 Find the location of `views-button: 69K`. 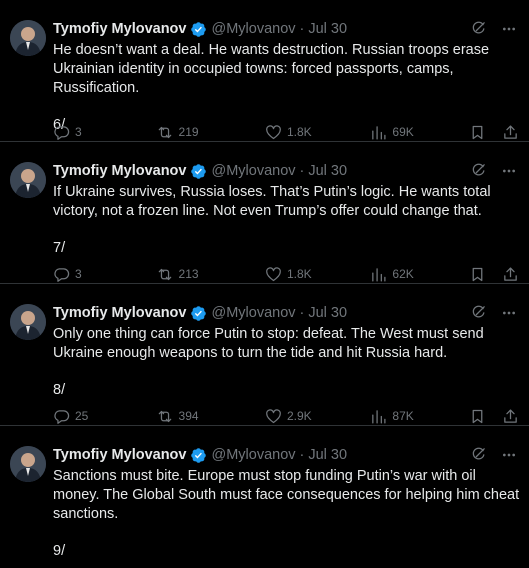

views-button: 69K is located at coordinates (419, 132).